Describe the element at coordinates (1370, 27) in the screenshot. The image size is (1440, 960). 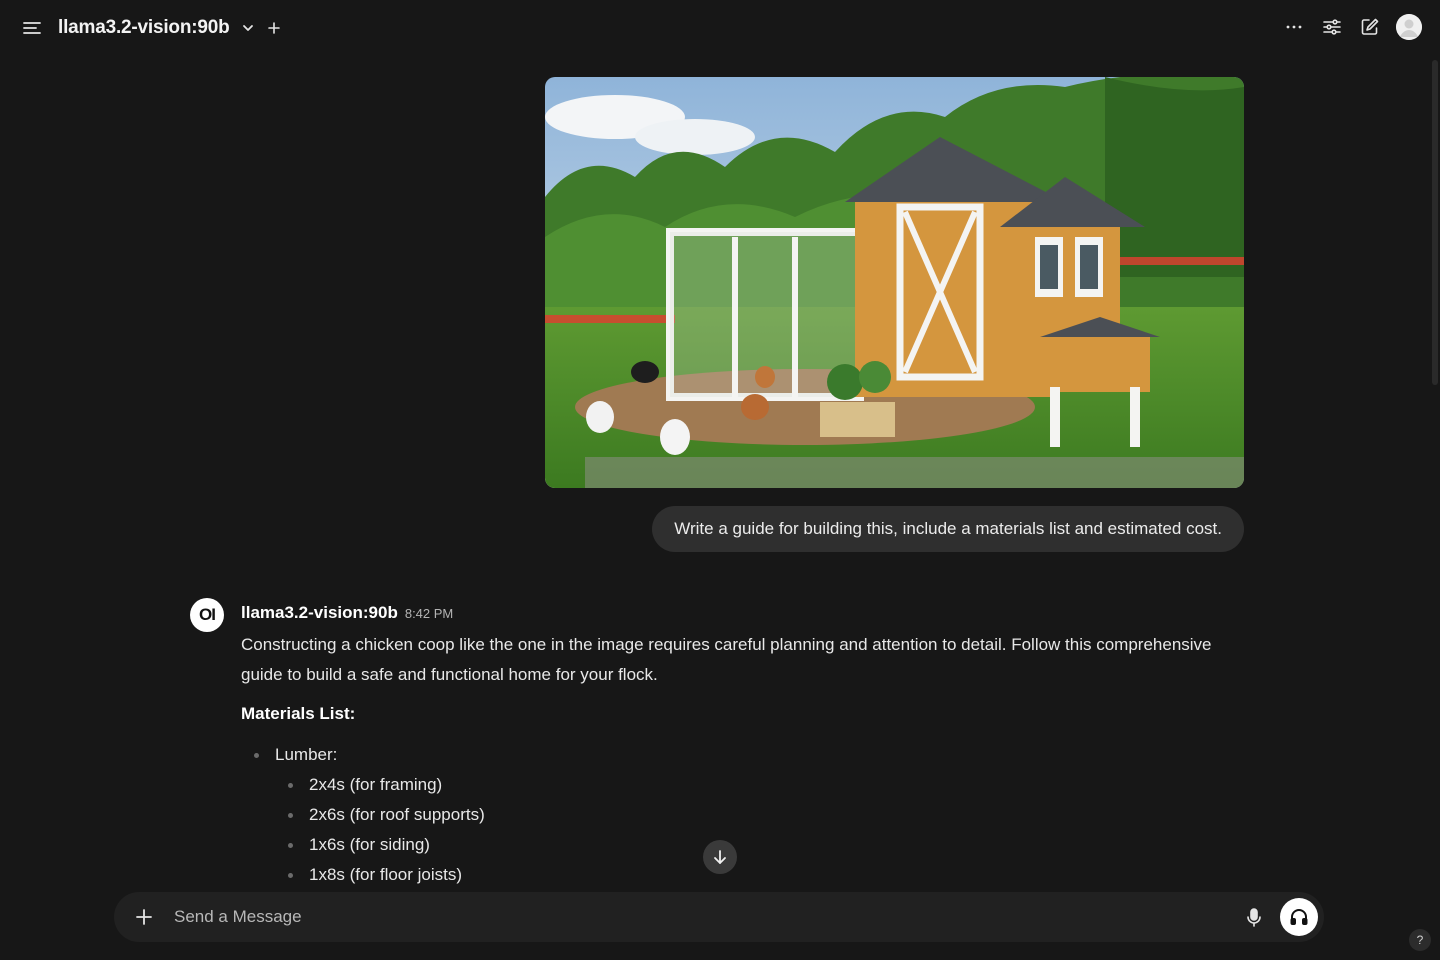
I see `new-chat-edit-icon` at that location.